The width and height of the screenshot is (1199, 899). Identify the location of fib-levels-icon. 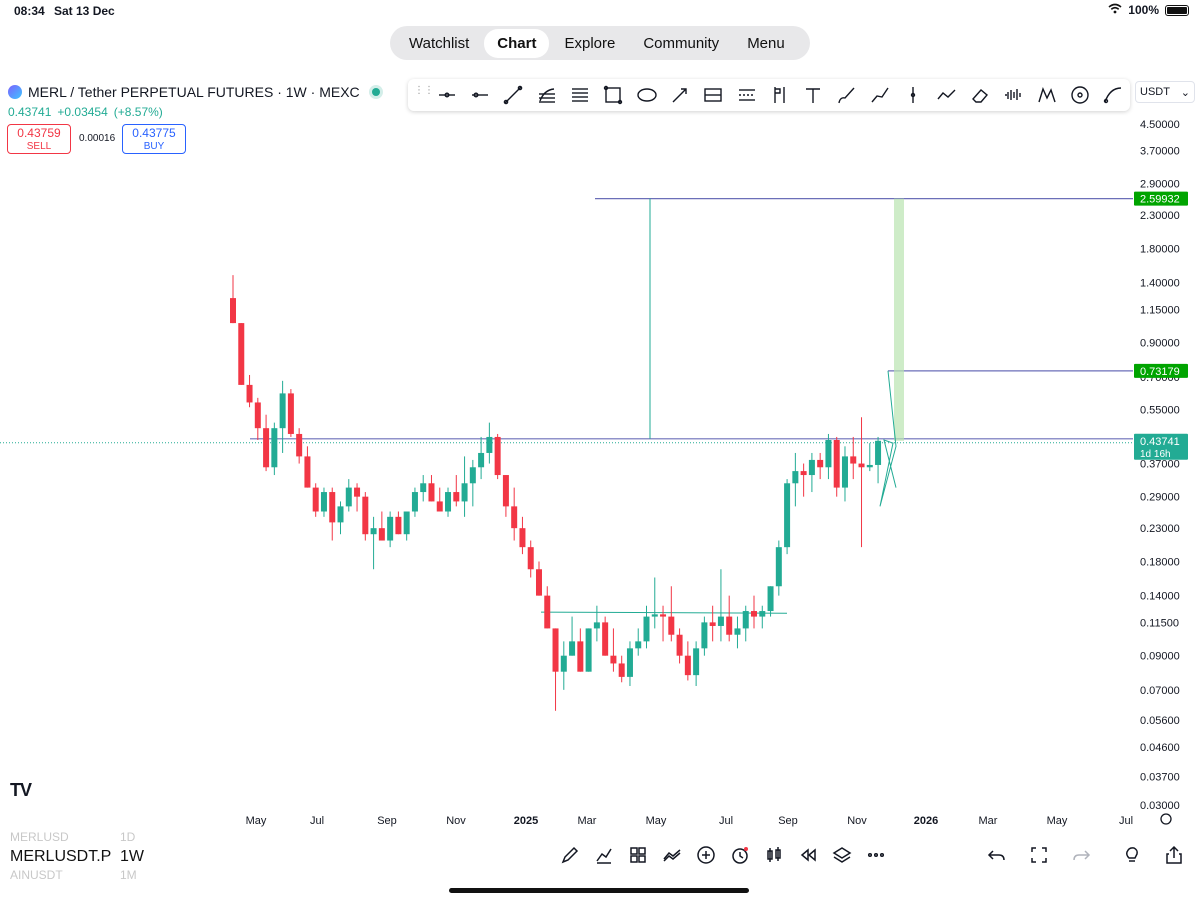
(746, 95).